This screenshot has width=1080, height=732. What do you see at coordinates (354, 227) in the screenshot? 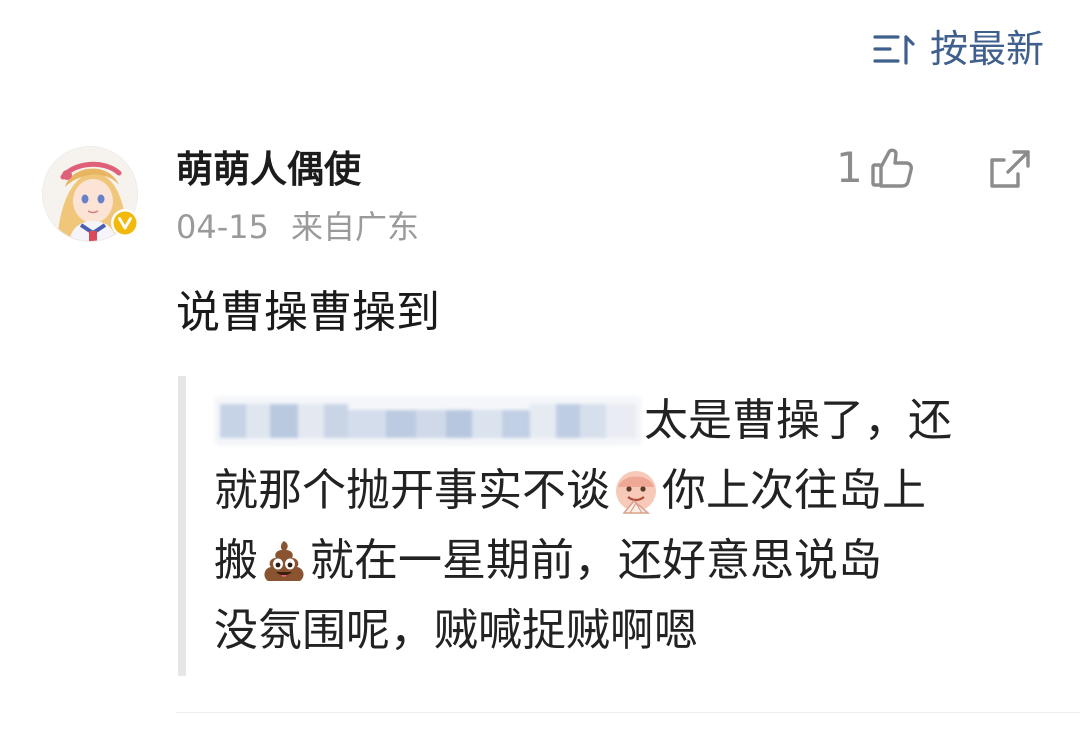
I see `comment-location: 来自广东` at bounding box center [354, 227].